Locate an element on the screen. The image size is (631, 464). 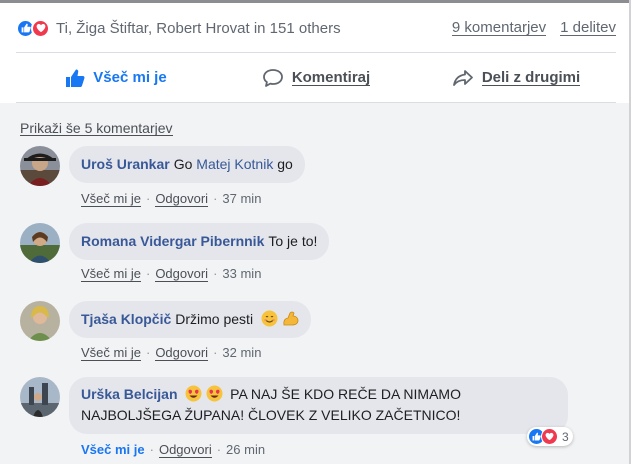
comments-count-link: 9 komentarjev is located at coordinates (499, 28).